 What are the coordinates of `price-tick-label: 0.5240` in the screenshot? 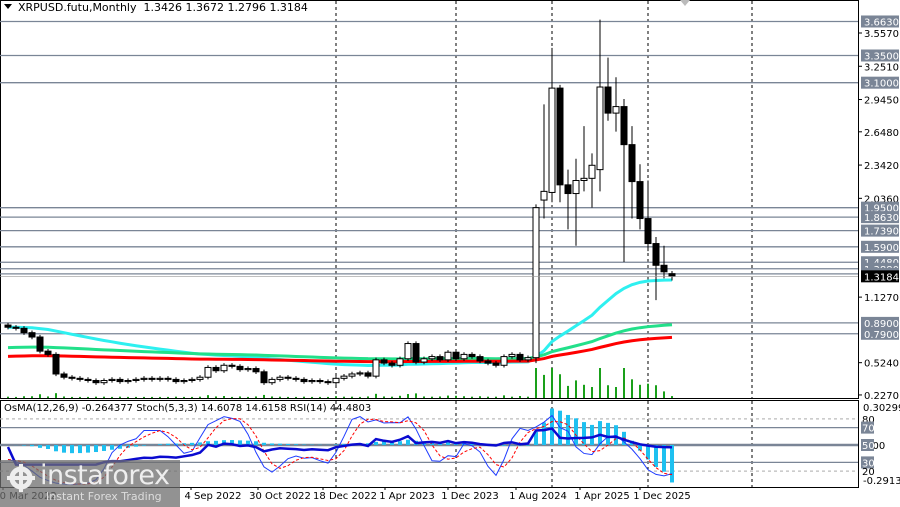 It's located at (881, 364).